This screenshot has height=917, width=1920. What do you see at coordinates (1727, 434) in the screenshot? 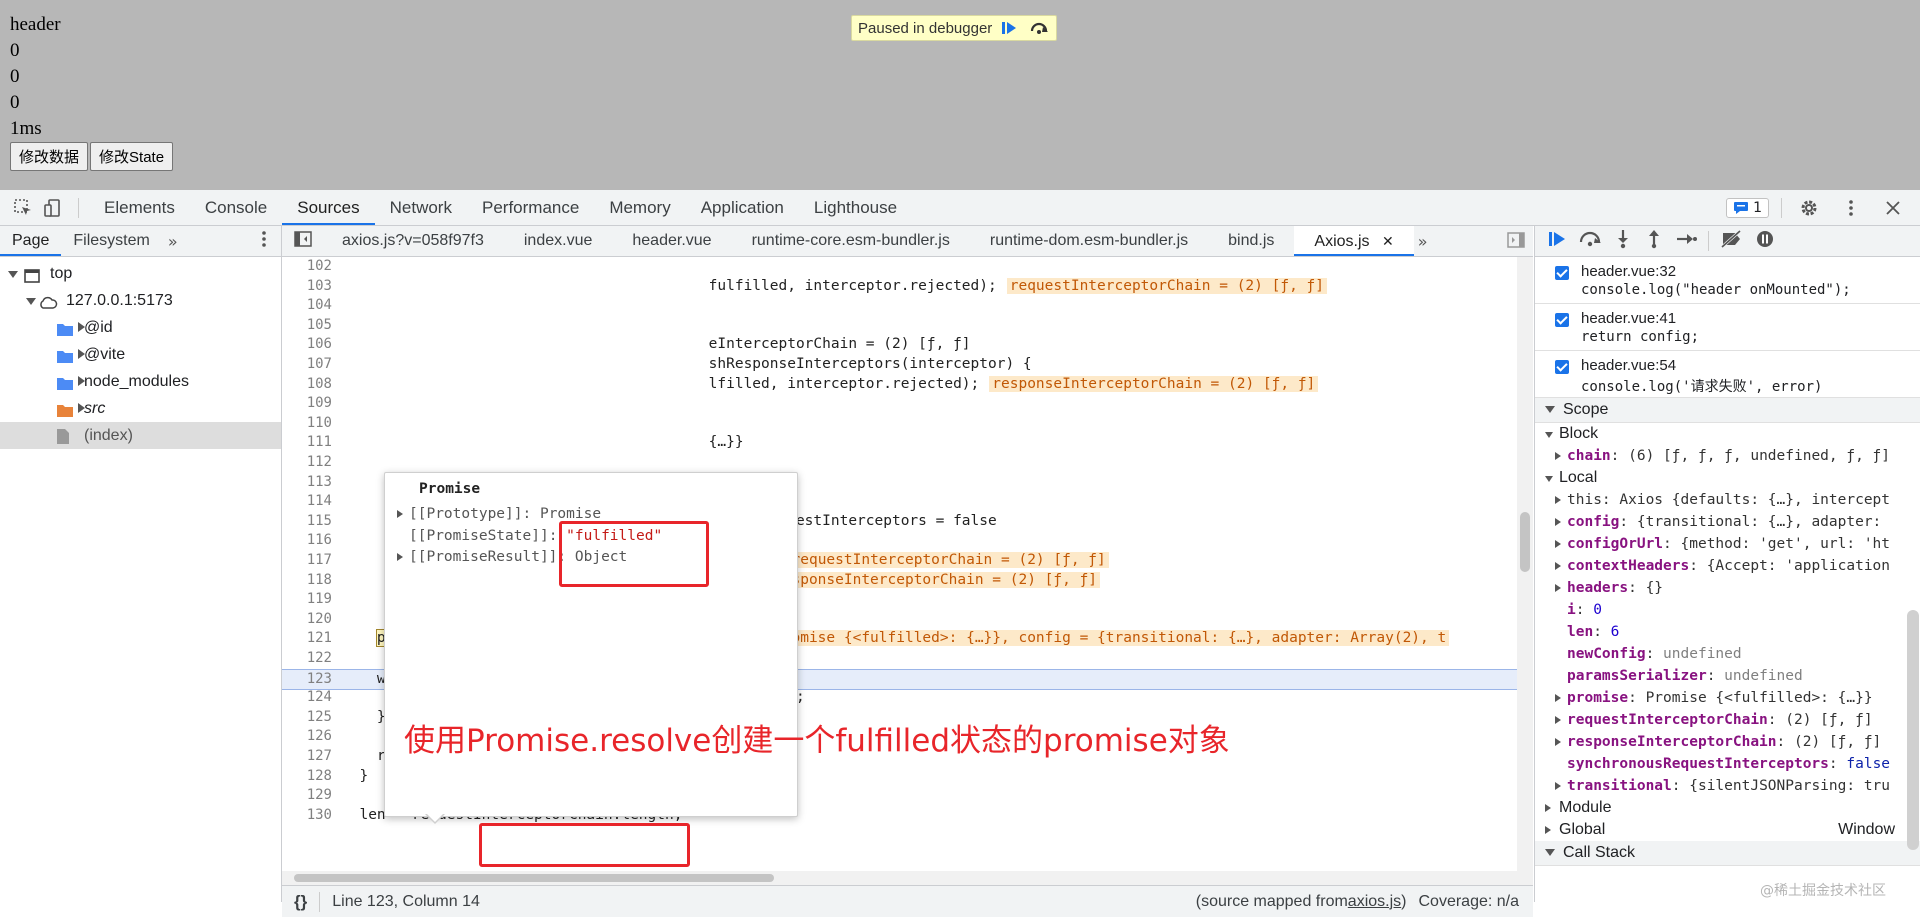
I see `scope-block: Block` at bounding box center [1727, 434].